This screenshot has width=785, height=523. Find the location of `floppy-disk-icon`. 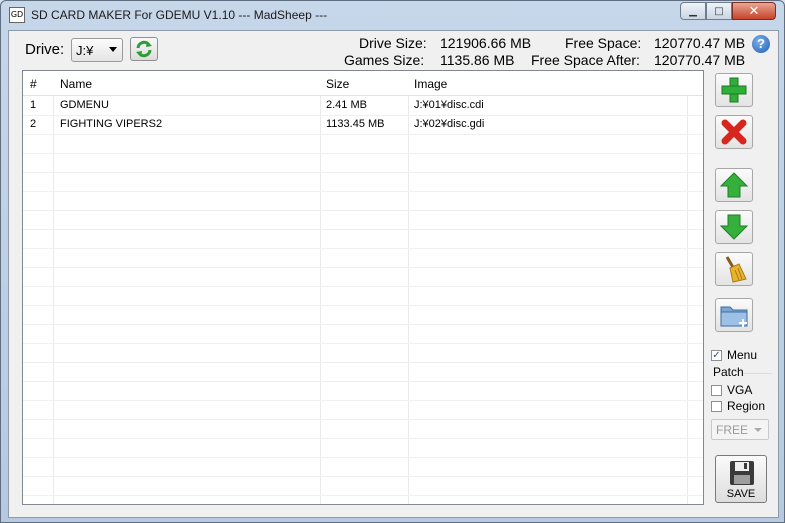

floppy-disk-icon is located at coordinates (742, 473).